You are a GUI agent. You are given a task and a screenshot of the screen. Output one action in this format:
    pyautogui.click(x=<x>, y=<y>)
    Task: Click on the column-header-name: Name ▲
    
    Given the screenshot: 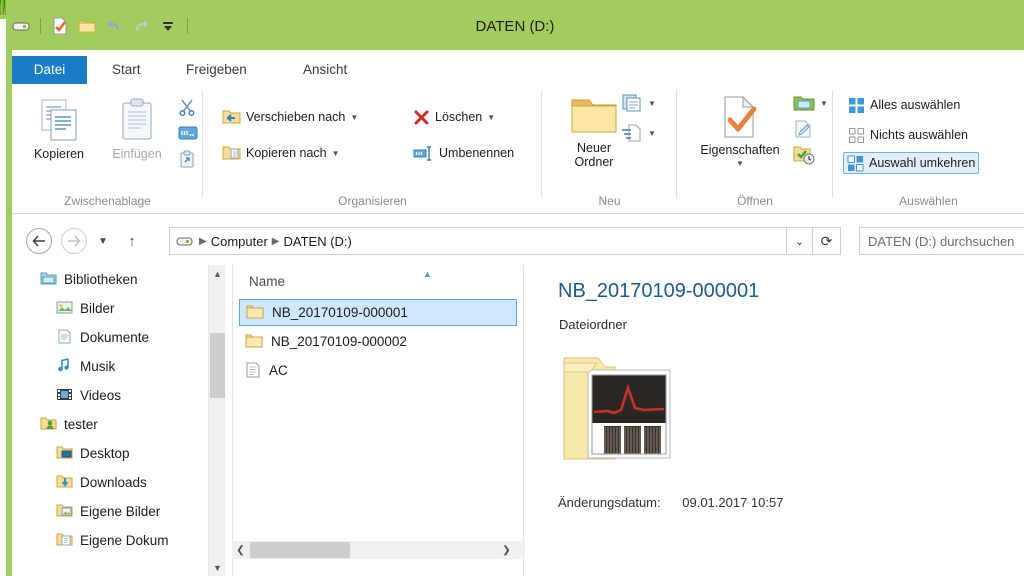 What is the action you would take?
    pyautogui.click(x=379, y=281)
    